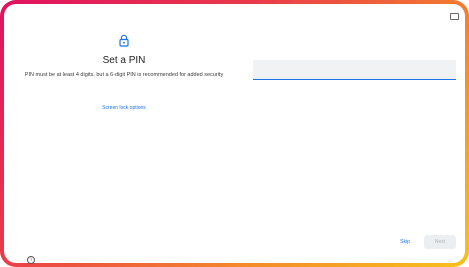  Describe the element at coordinates (124, 40) in the screenshot. I see `lock-icon` at that location.